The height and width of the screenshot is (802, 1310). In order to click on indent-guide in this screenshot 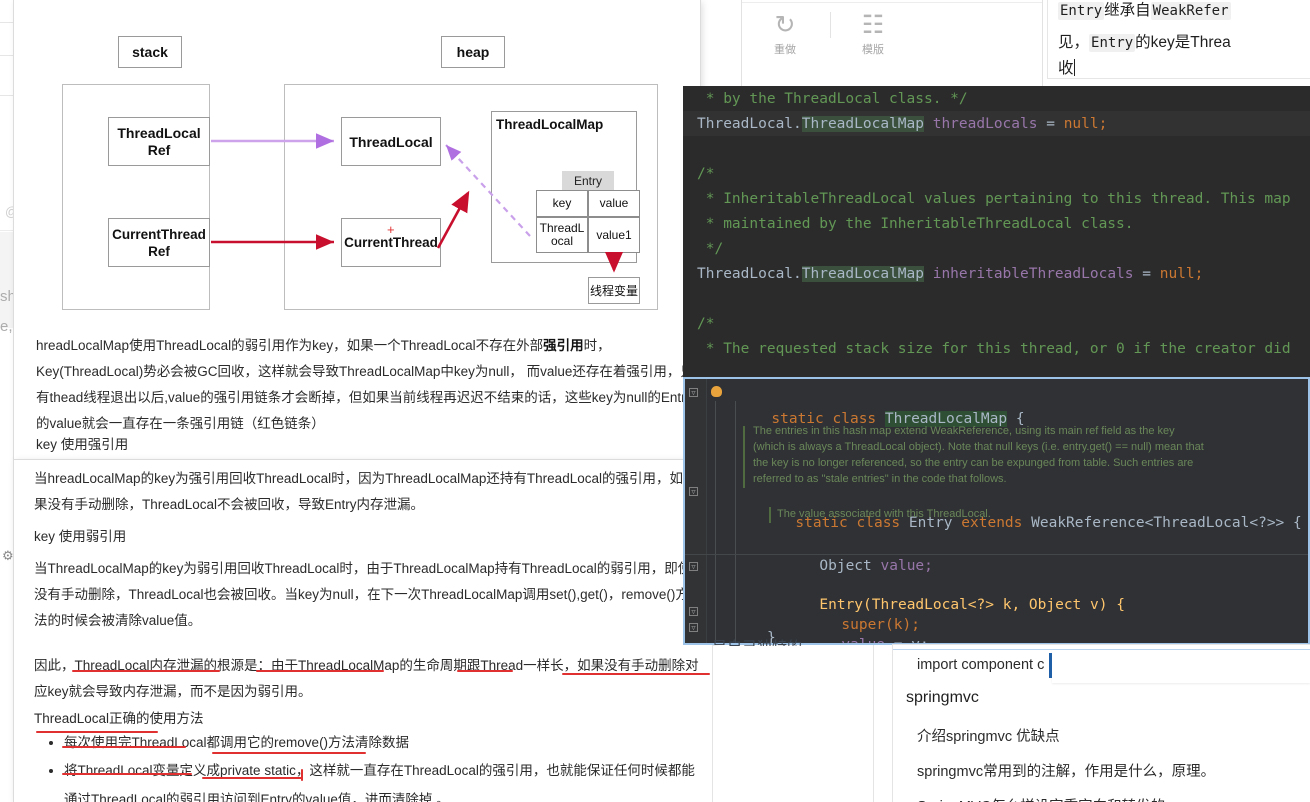, I will do `click(715, 522)`.